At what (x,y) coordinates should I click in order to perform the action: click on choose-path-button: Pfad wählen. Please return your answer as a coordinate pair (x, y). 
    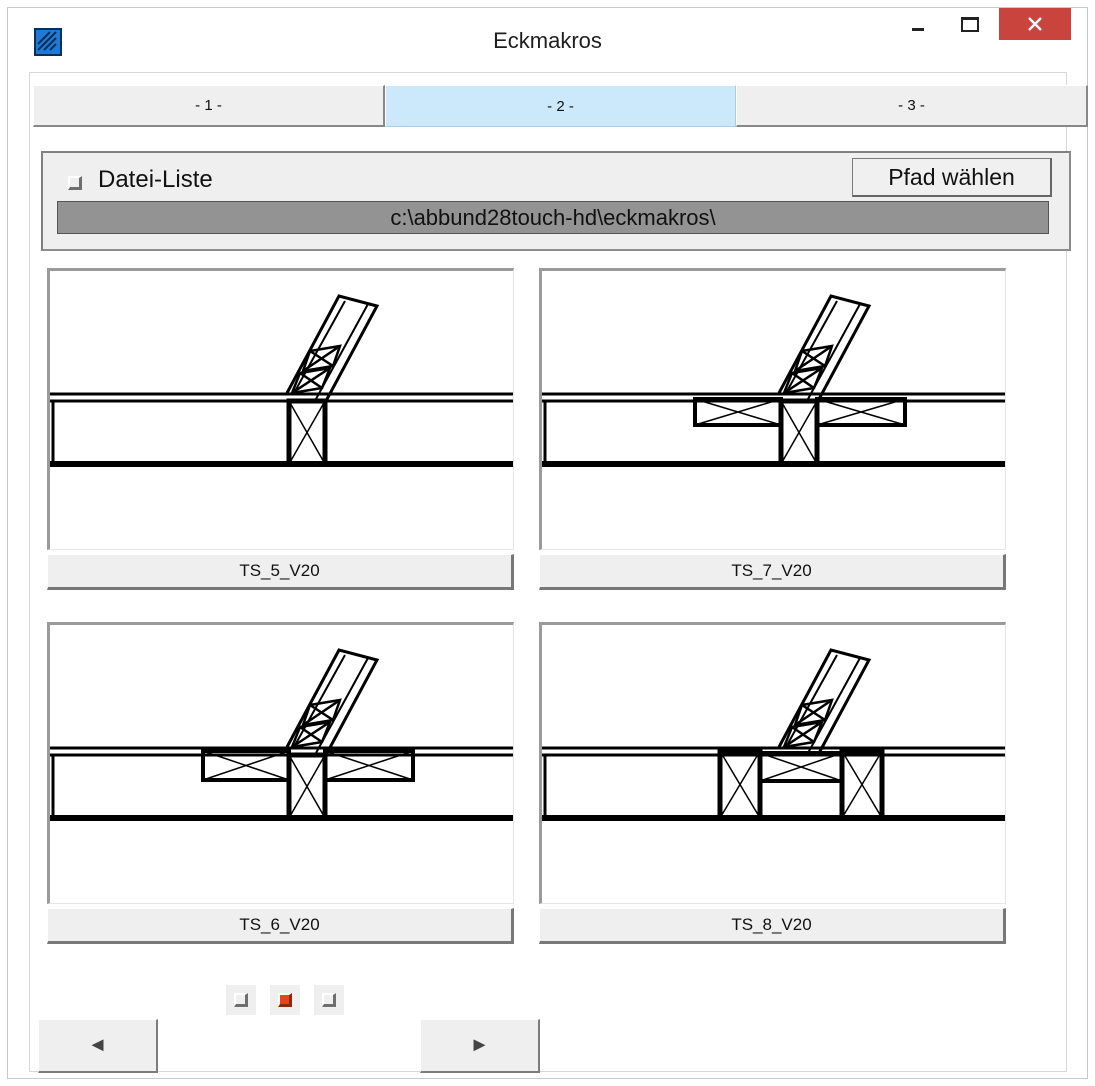
    Looking at the image, I should click on (952, 177).